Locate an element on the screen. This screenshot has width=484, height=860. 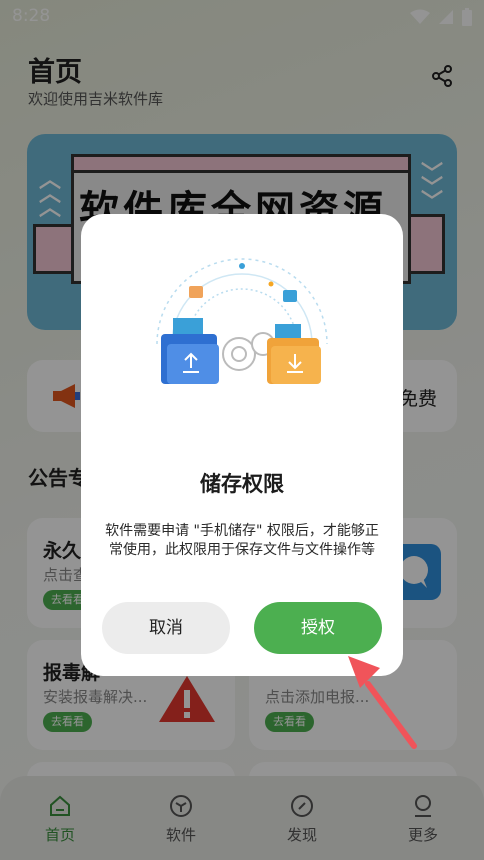
annotation-arrow is located at coordinates (382, 702).